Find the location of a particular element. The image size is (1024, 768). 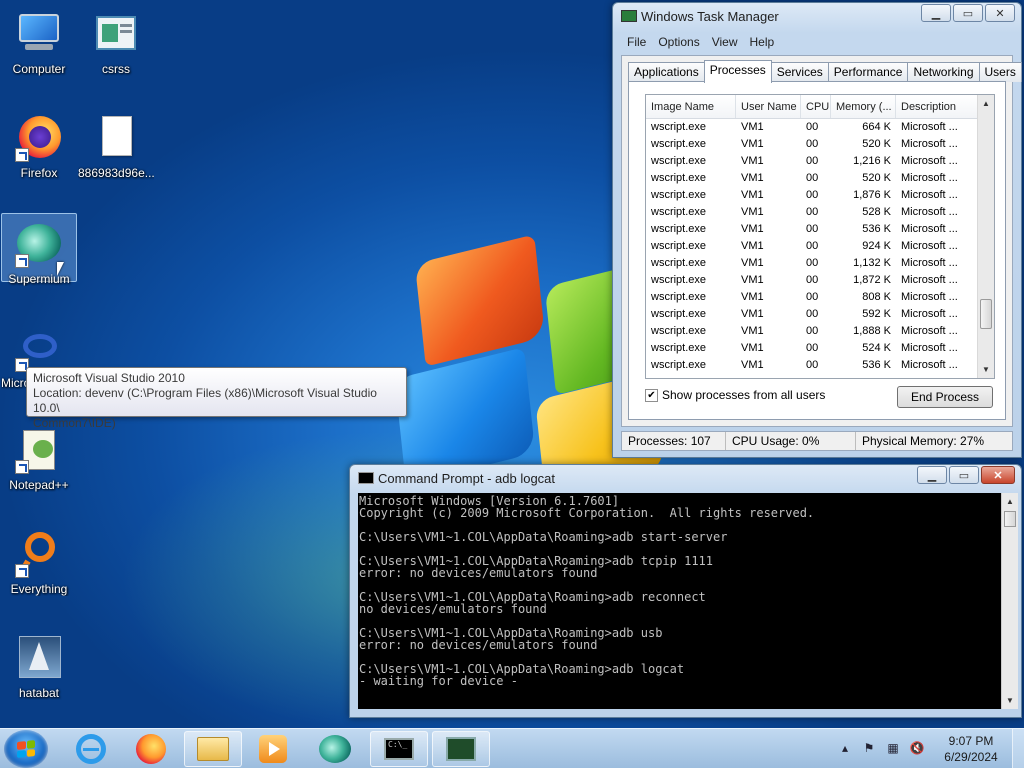

tab-users: Users is located at coordinates (1000, 72).